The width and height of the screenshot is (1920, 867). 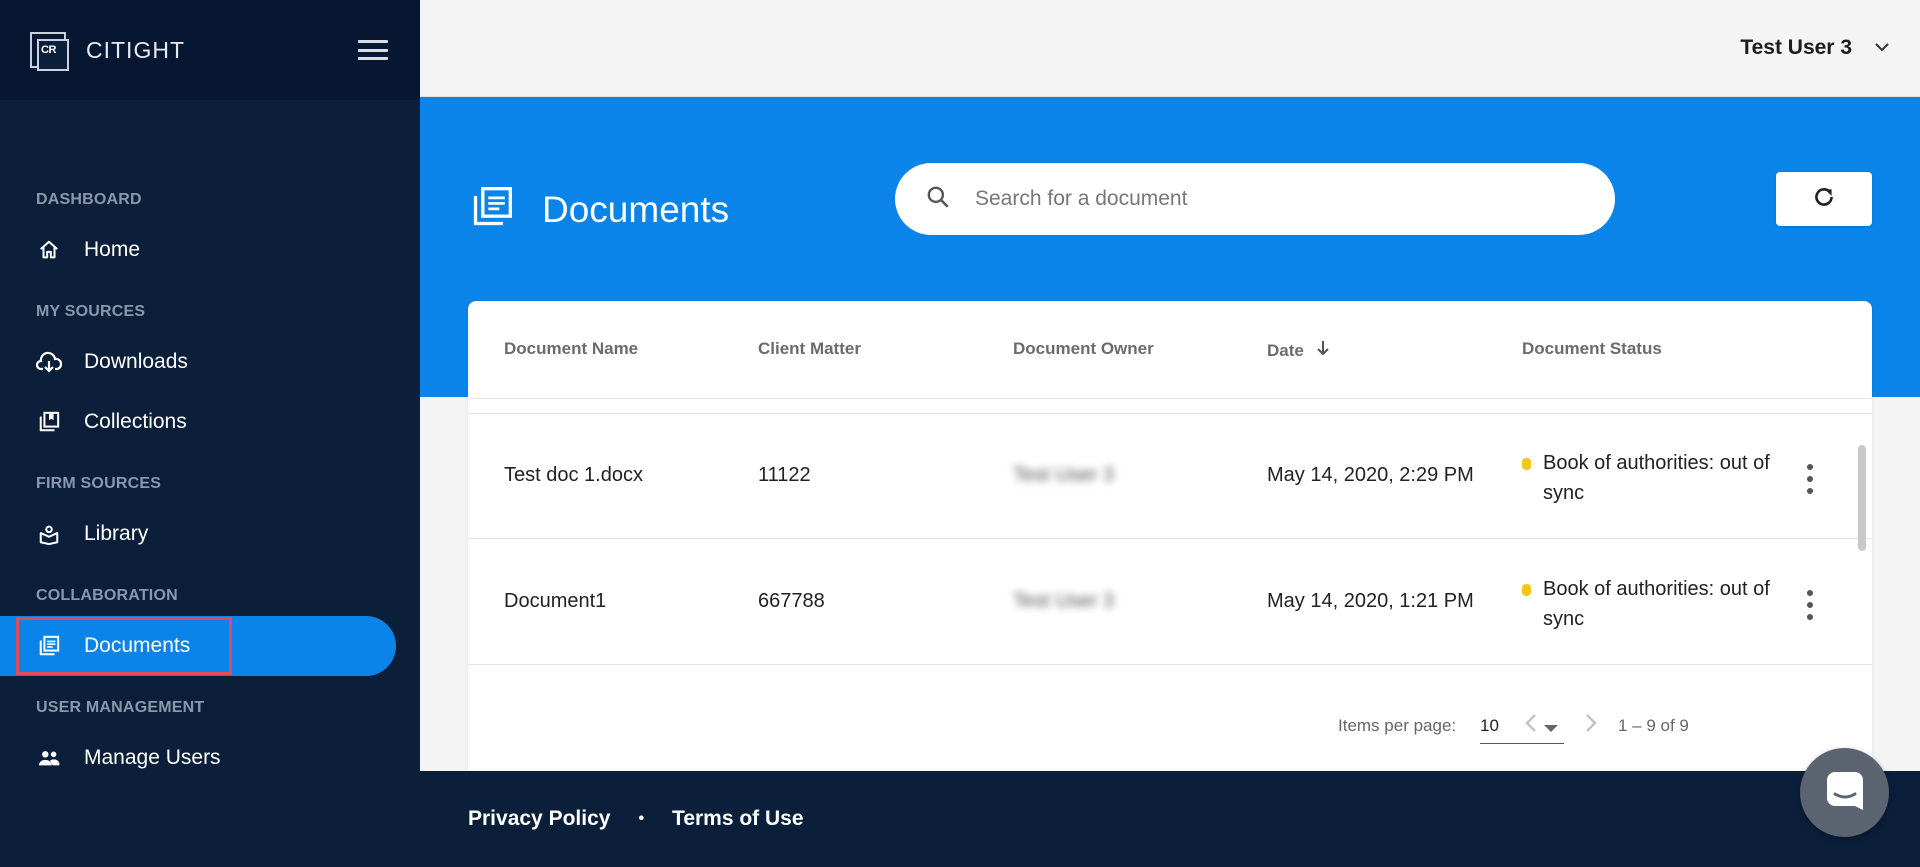 I want to click on sidebar-item-library: Library, so click(x=210, y=534).